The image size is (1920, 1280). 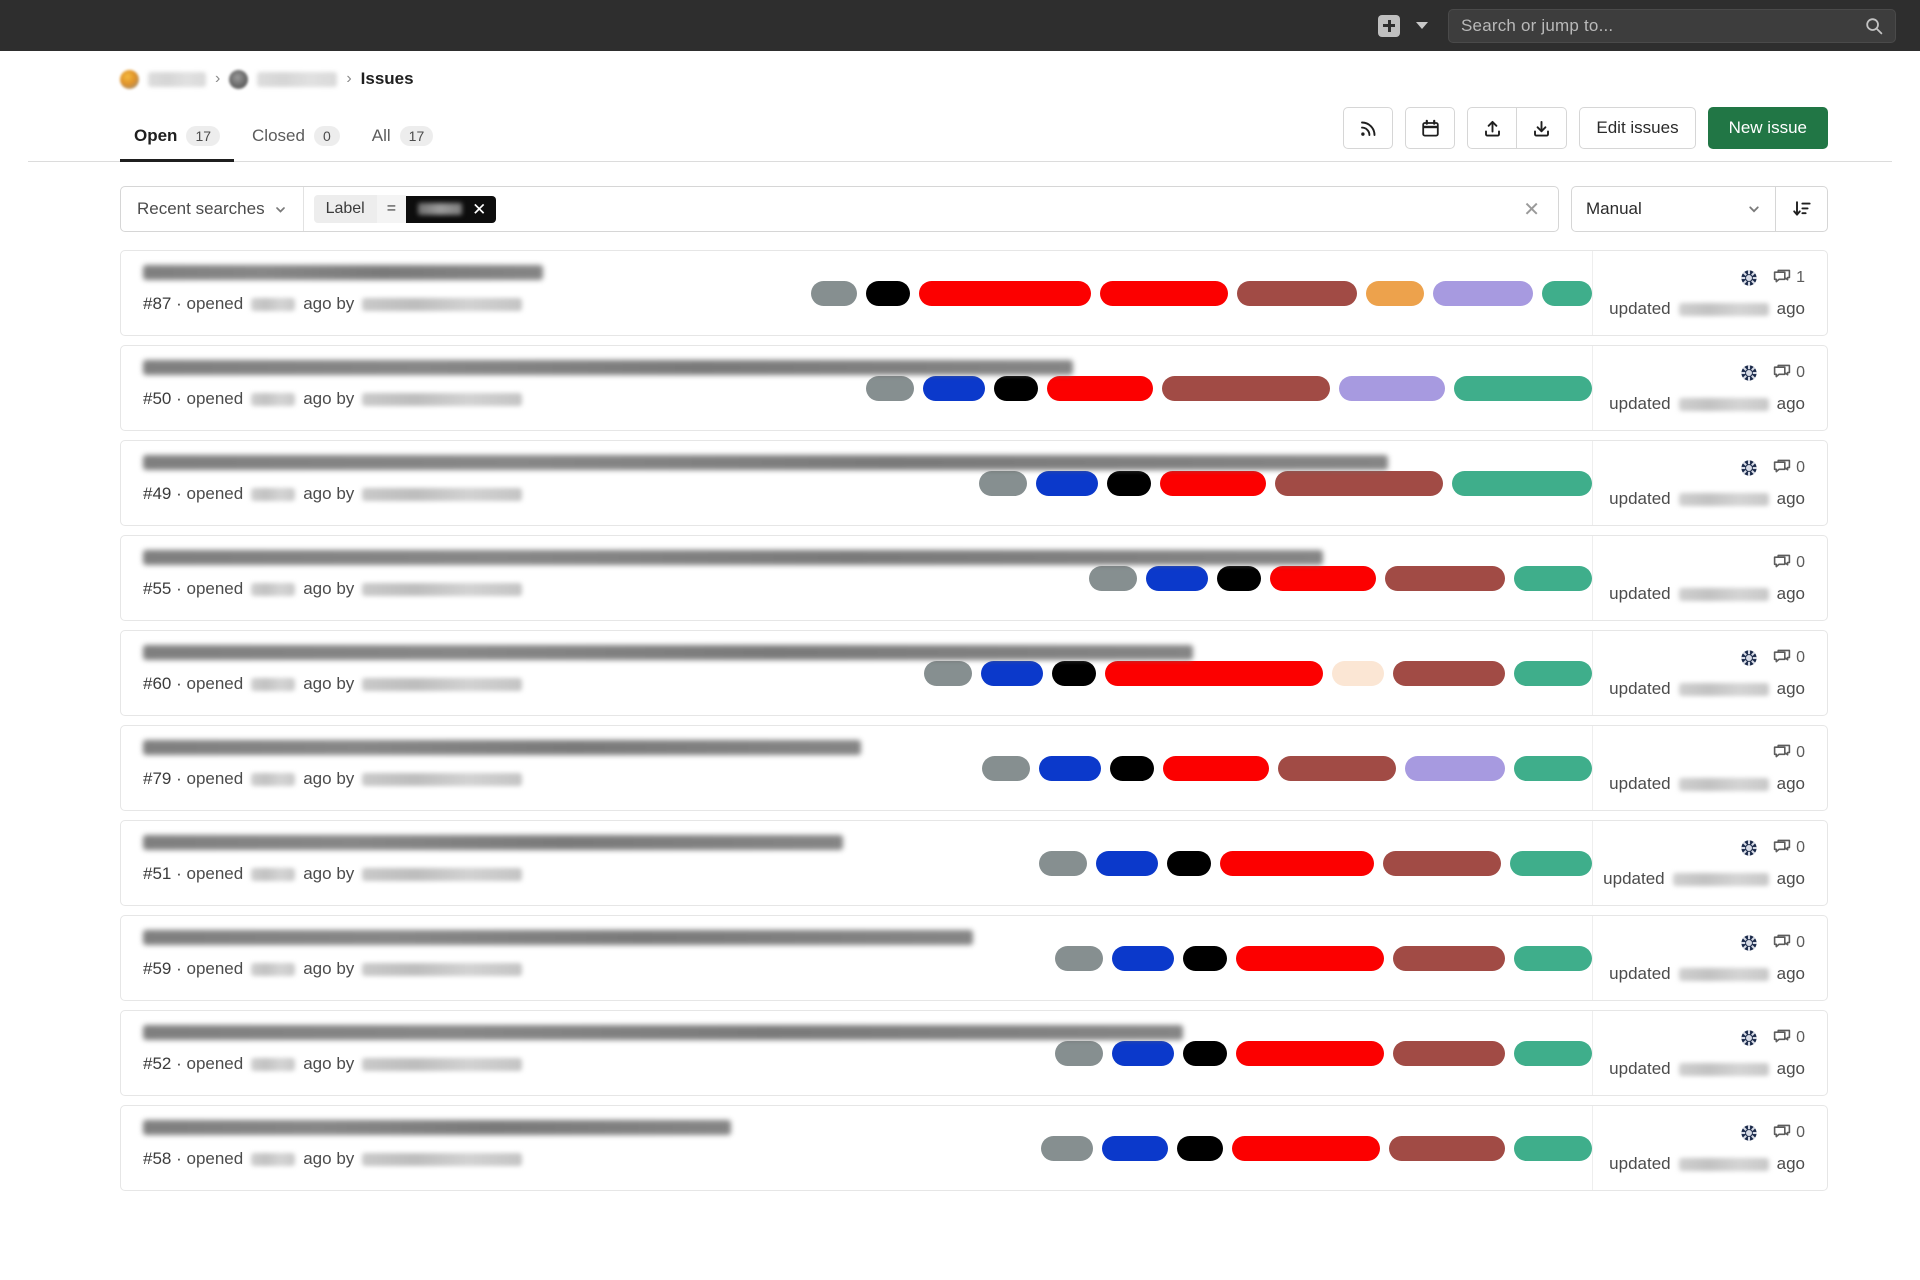 What do you see at coordinates (905, 209) in the screenshot?
I see `filter-token-area: Label = ✕` at bounding box center [905, 209].